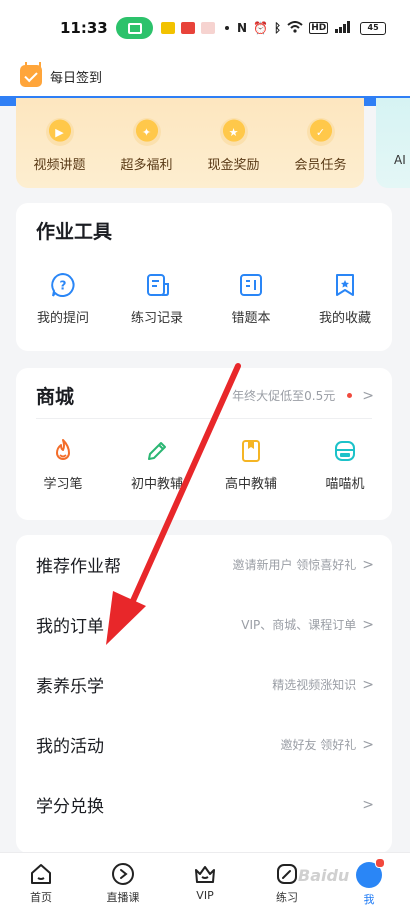  What do you see at coordinates (370, 873) in the screenshot?
I see `avatar` at bounding box center [370, 873].